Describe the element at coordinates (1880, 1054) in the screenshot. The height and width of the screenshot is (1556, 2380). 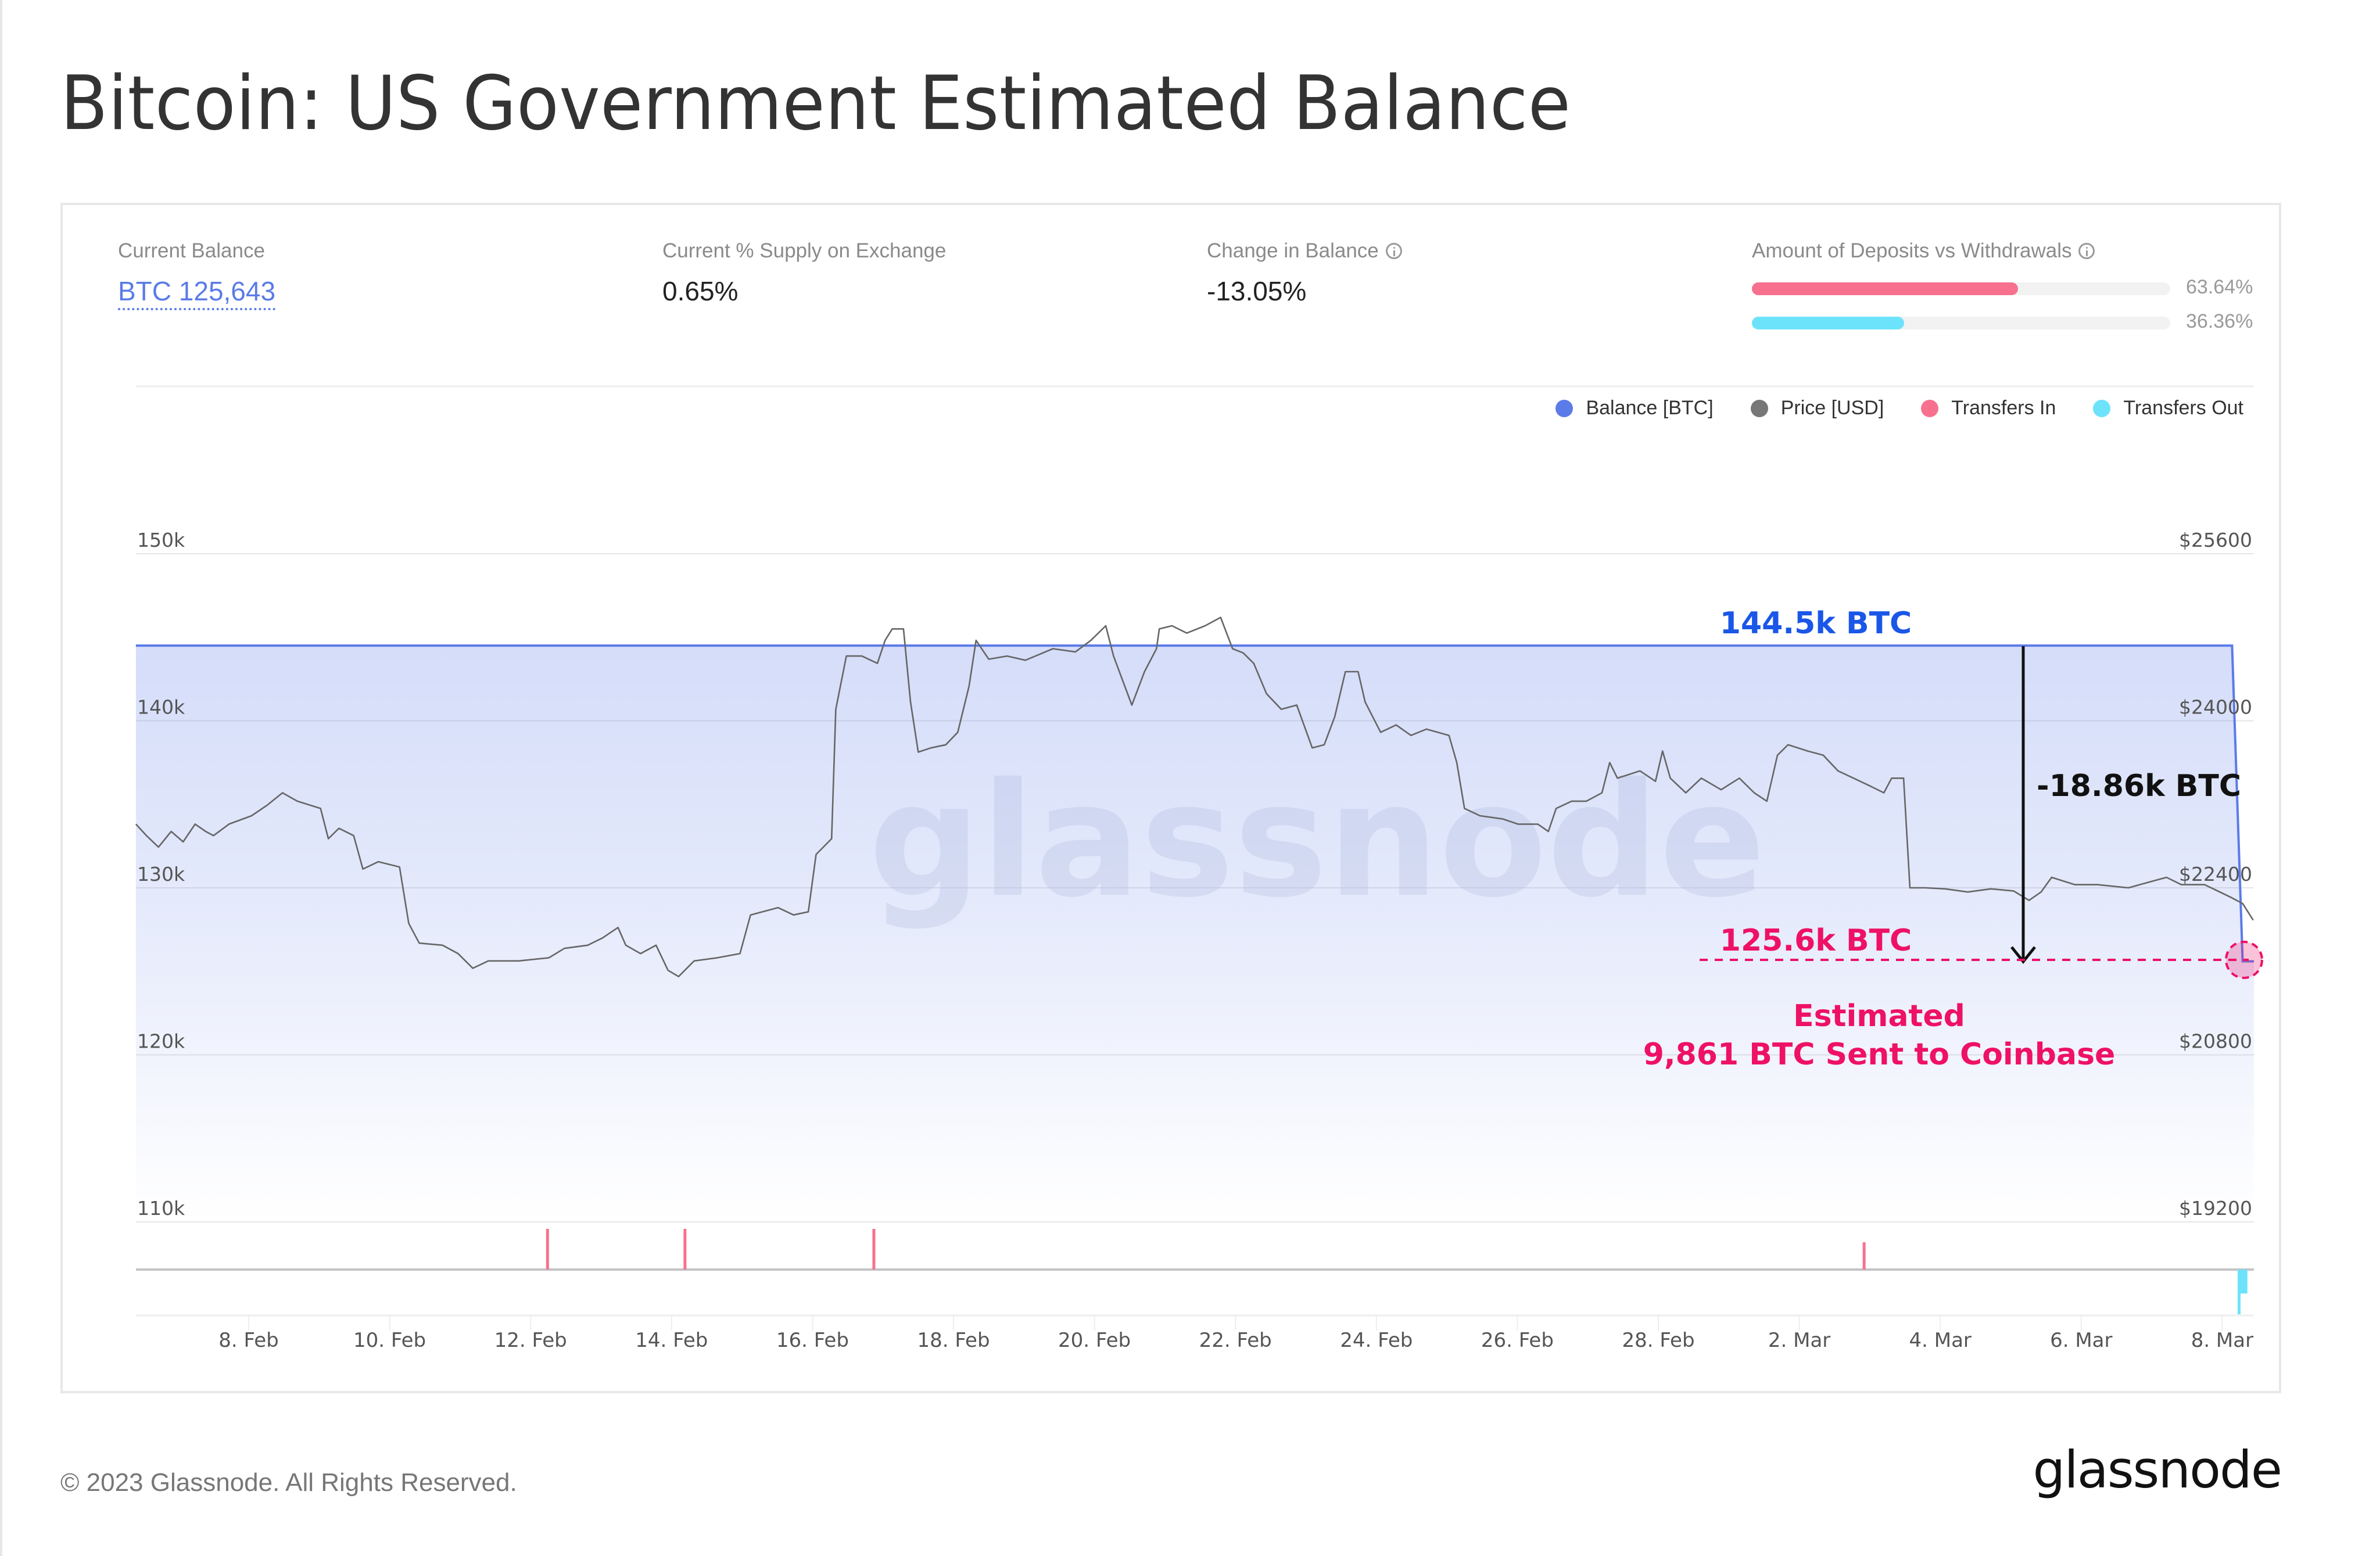
I see `annotation-note-line2: 9,861 BTC Sent to Coinbase` at that location.